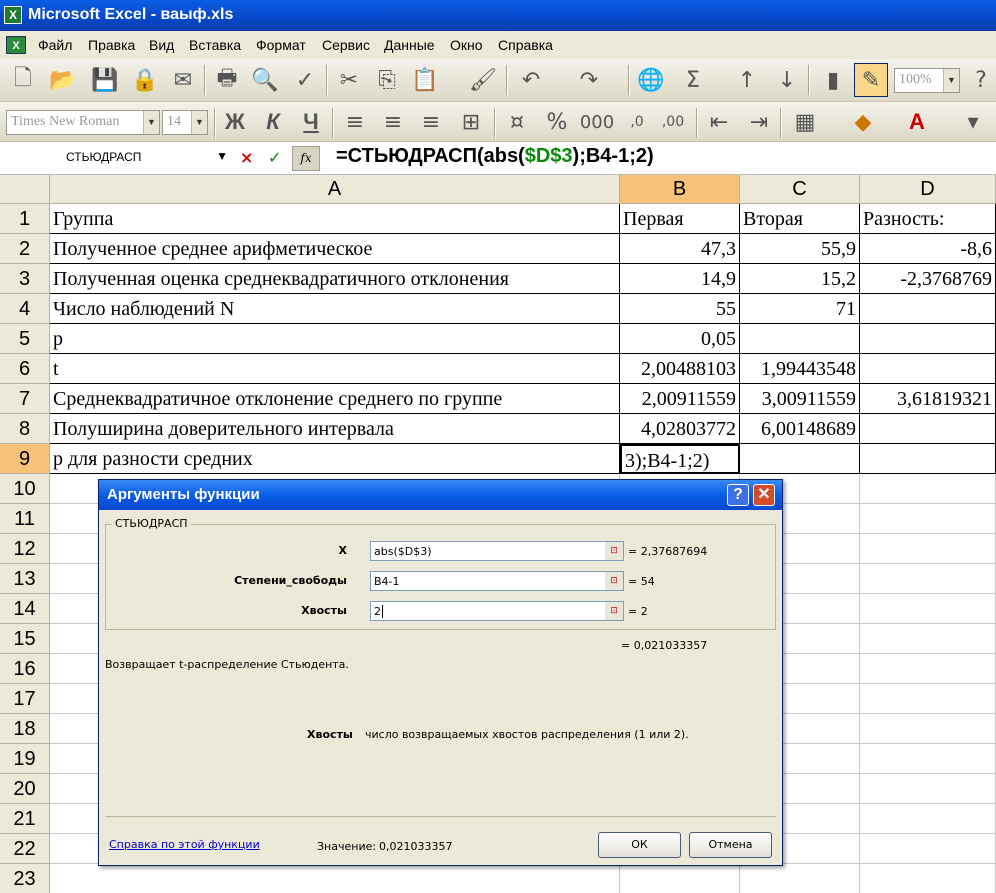 The width and height of the screenshot is (996, 893). I want to click on email-icon: ✉, so click(183, 80).